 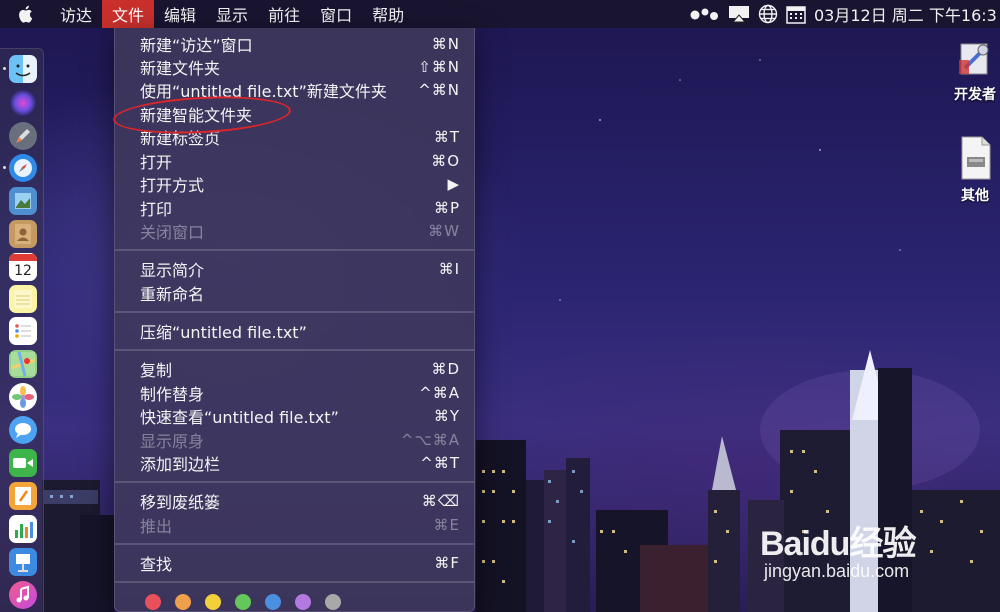 What do you see at coordinates (907, 14) in the screenshot?
I see `menubar-clock: 03月12日 周二 下午16:3` at bounding box center [907, 14].